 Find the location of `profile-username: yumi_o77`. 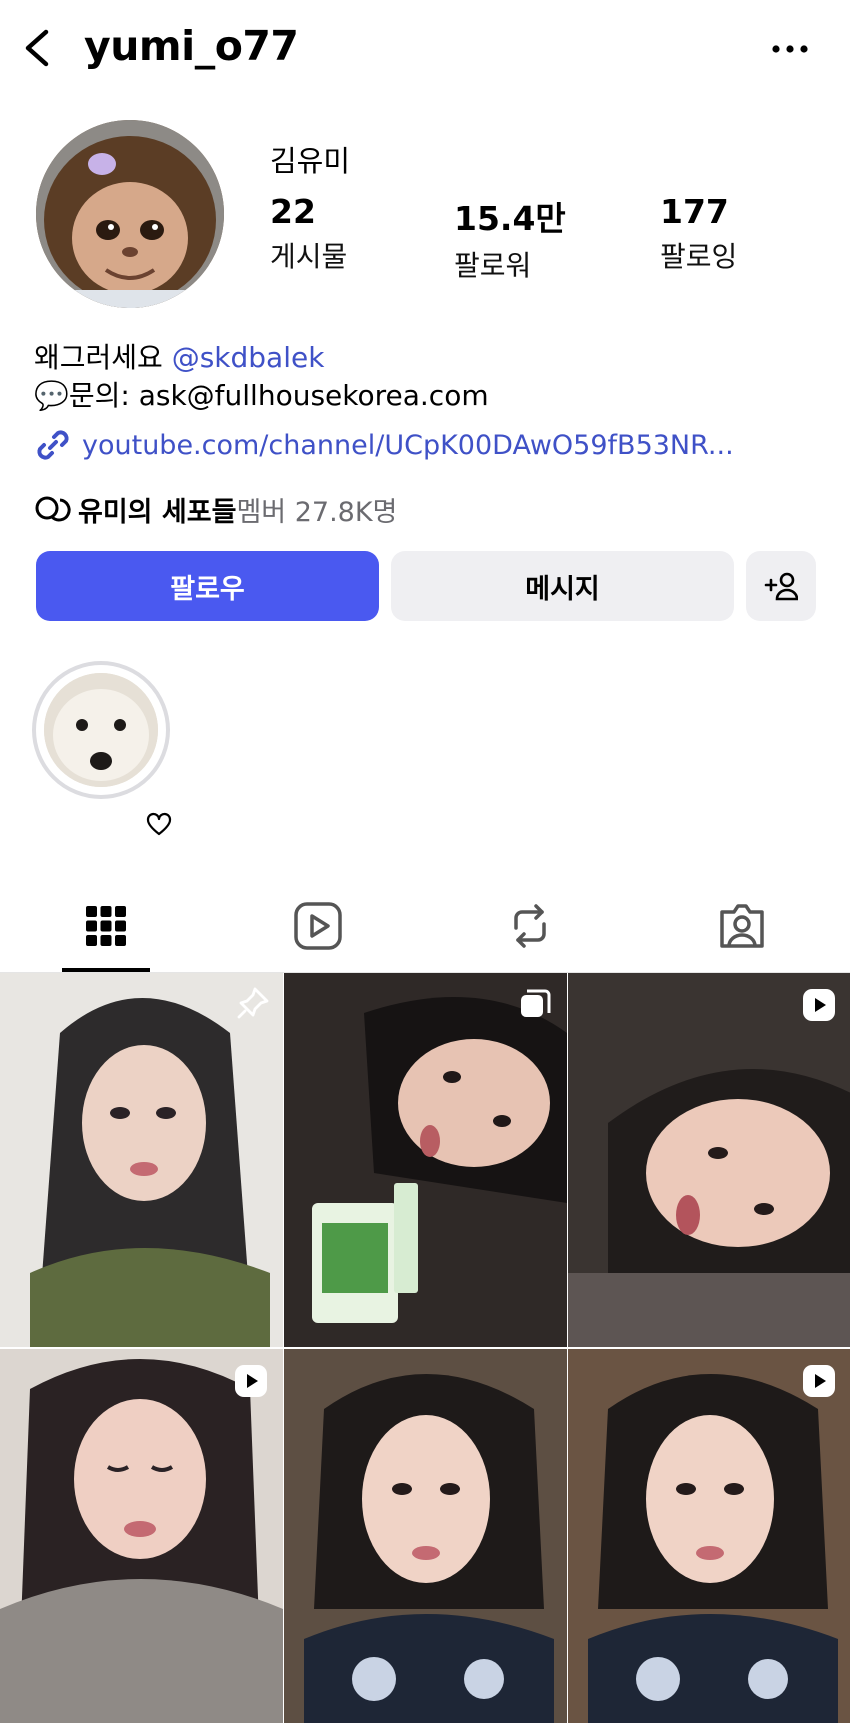

profile-username: yumi_o77 is located at coordinates (191, 46).